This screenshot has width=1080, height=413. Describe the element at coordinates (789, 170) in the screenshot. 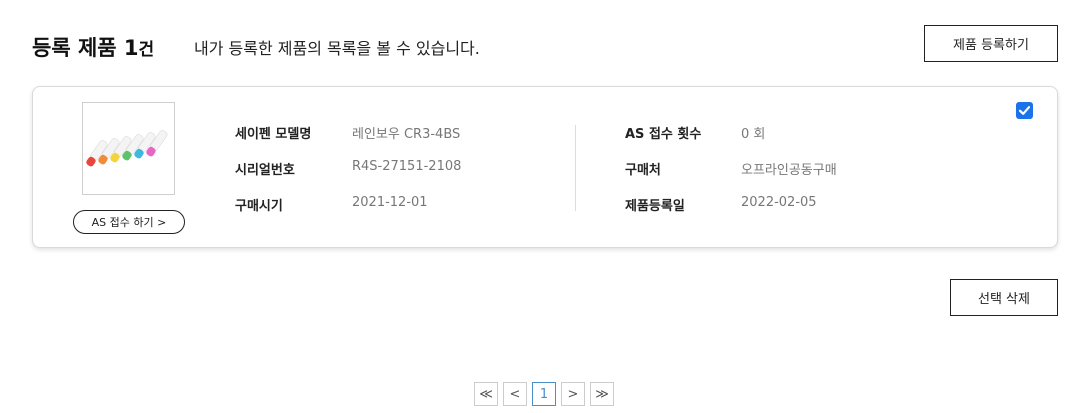

I see `store-value: 오프라인공동구매` at that location.